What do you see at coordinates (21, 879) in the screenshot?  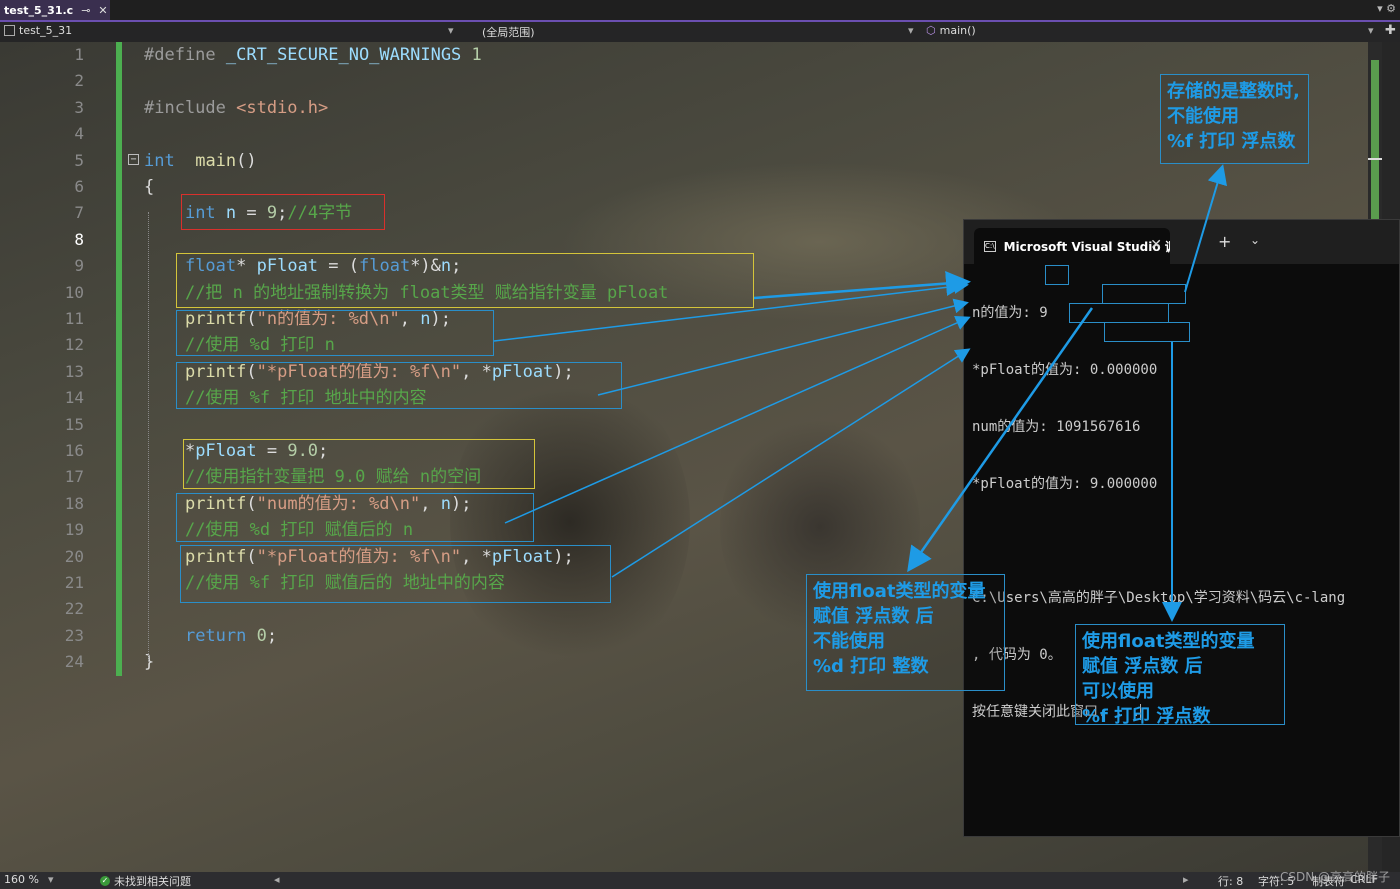 I see `zoom-level: 160 %` at bounding box center [21, 879].